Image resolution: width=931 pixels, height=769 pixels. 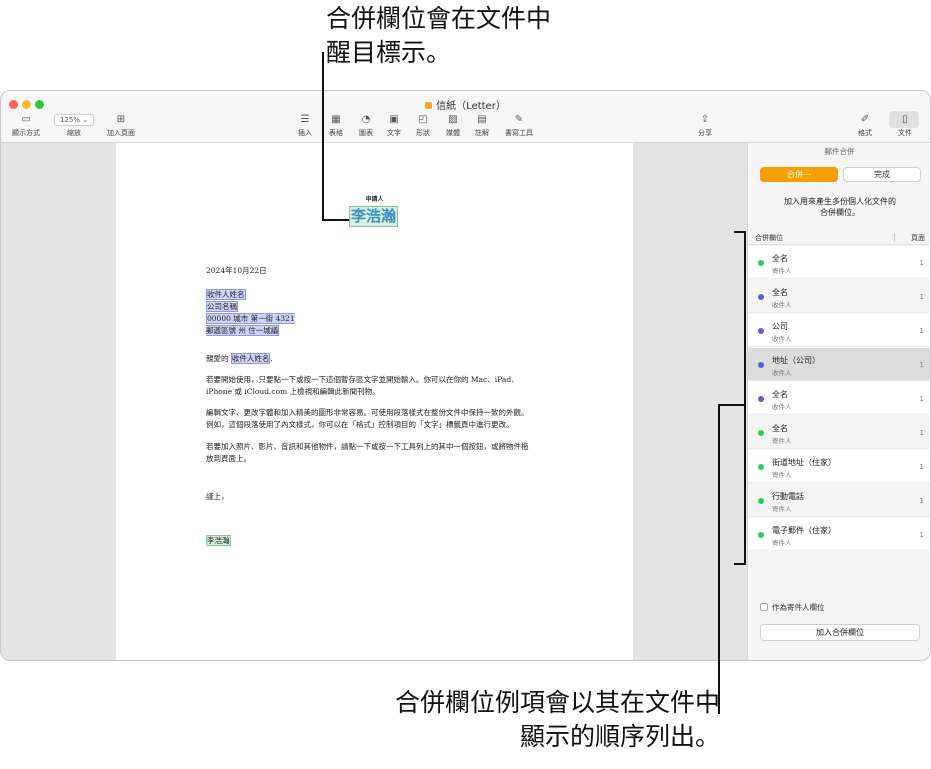 What do you see at coordinates (394, 119) in the screenshot?
I see `text-box-icon: ▣` at bounding box center [394, 119].